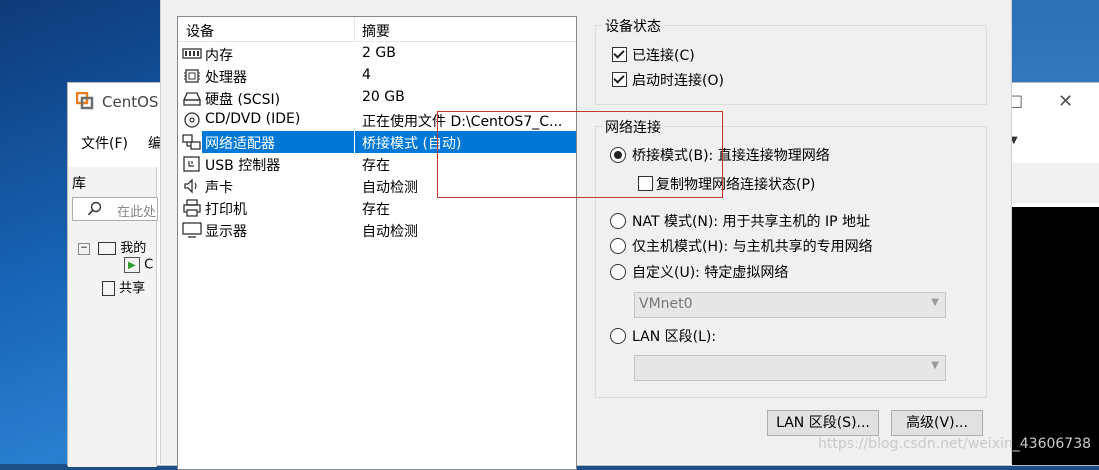  I want to click on hard-disk-icon, so click(192, 99).